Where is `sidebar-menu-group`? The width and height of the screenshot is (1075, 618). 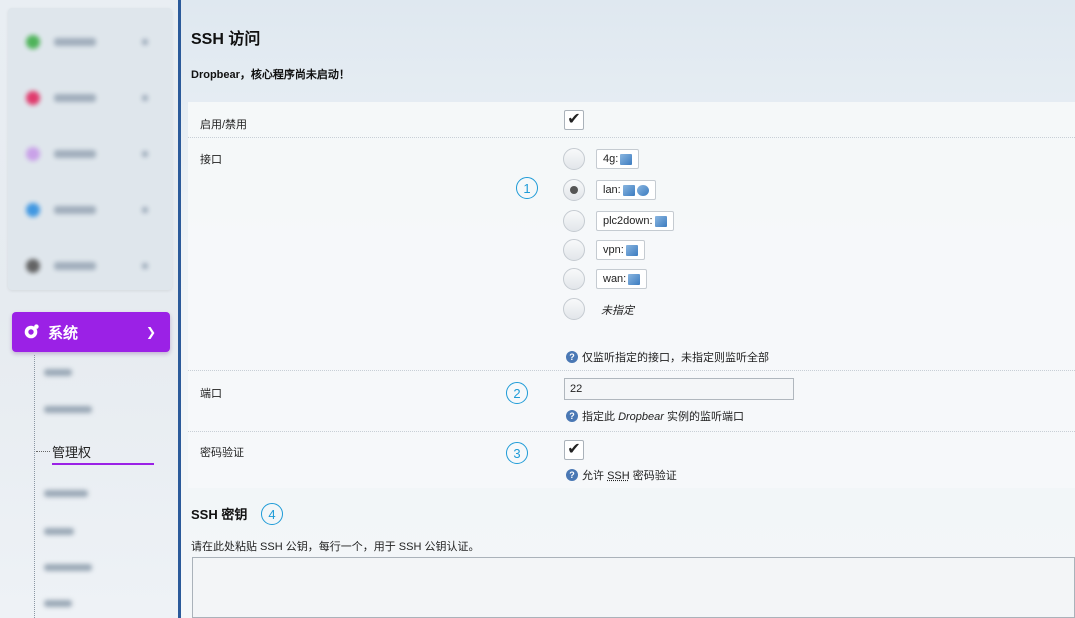 sidebar-menu-group is located at coordinates (90, 149).